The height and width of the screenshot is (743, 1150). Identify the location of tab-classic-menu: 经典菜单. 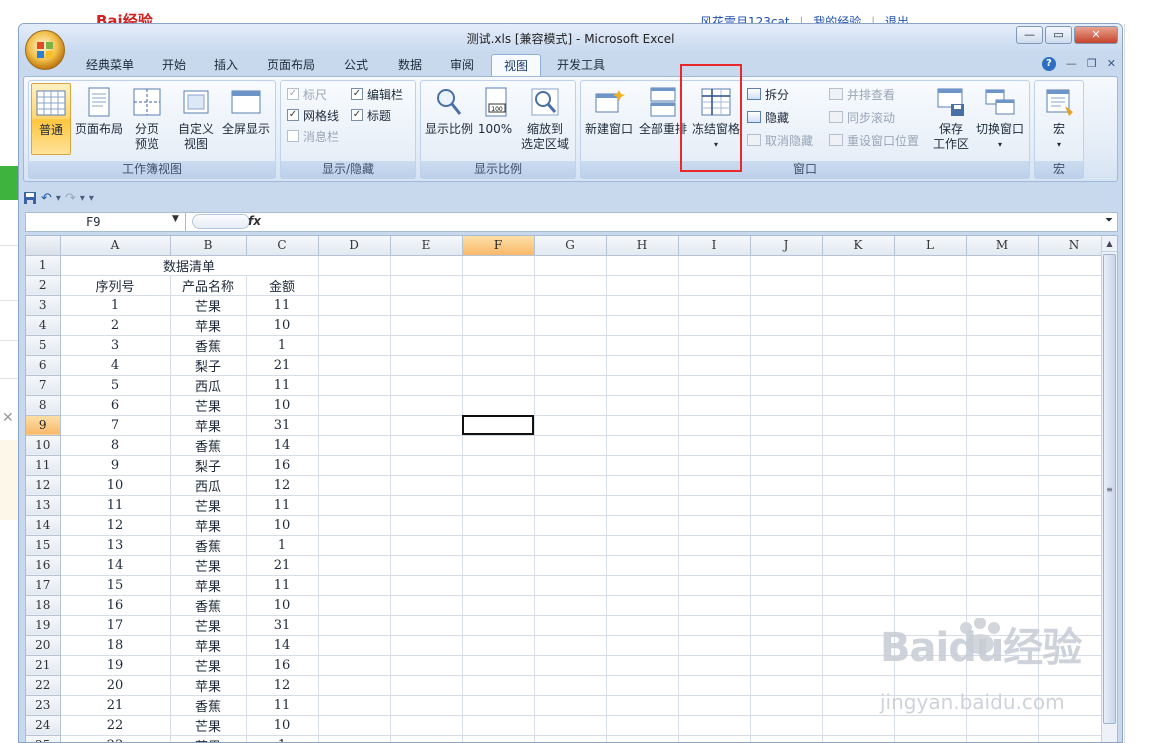
(110, 65).